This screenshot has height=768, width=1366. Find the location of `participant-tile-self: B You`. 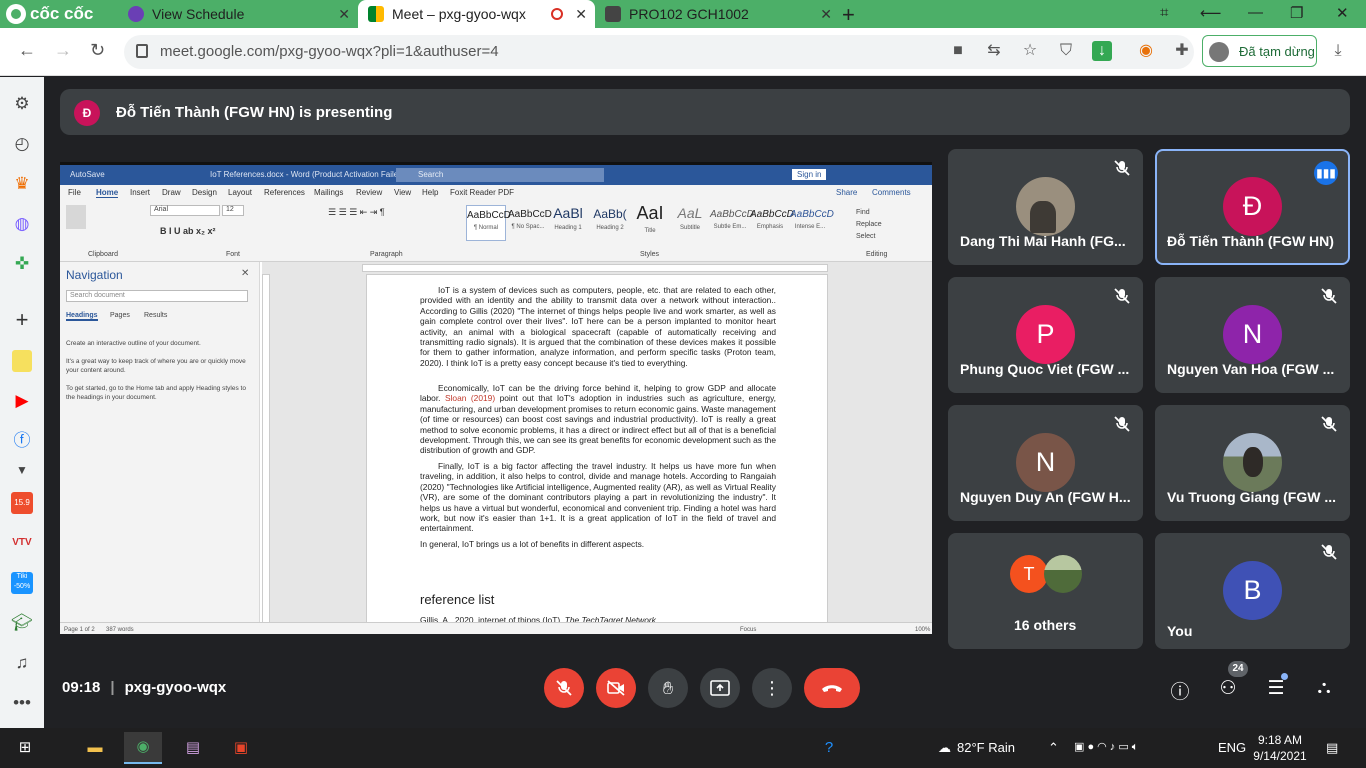

participant-tile-self: B You is located at coordinates (1252, 591).